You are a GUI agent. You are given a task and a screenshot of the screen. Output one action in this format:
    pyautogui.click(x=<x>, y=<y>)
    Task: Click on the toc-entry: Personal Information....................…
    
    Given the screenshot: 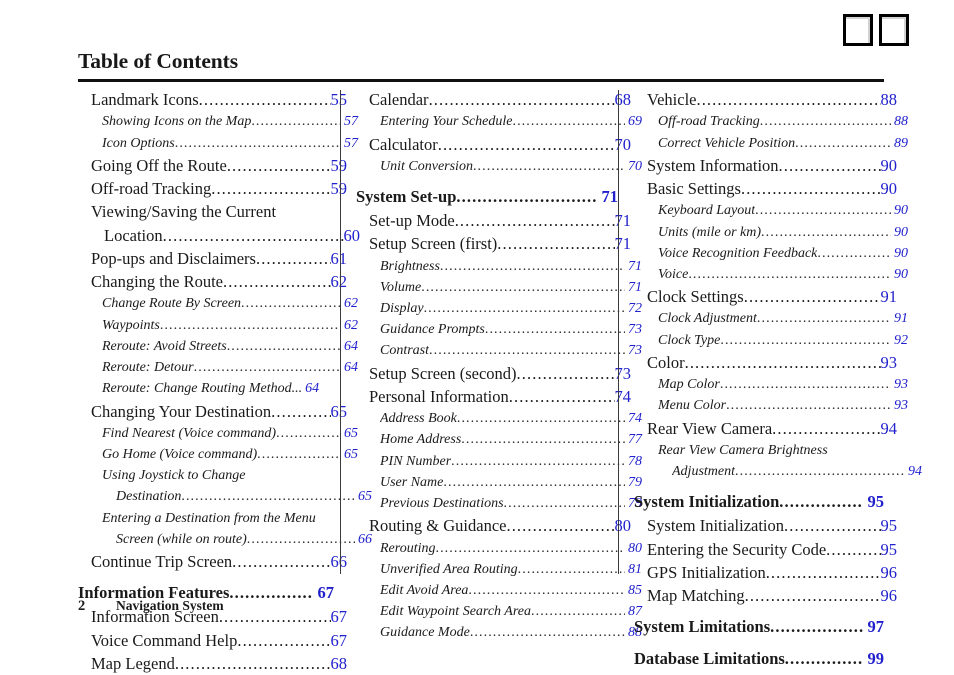 What is the action you would take?
    pyautogui.click(x=493, y=396)
    